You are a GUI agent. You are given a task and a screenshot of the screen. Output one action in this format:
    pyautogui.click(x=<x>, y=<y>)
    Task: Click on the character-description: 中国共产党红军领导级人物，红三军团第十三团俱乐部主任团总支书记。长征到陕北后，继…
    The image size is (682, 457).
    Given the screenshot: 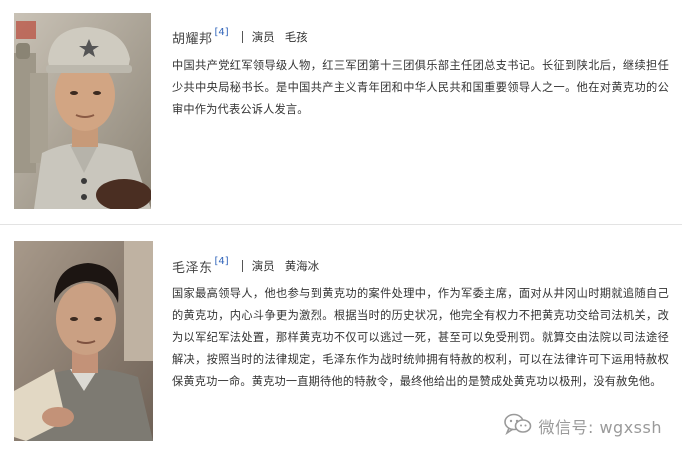 What is the action you would take?
    pyautogui.click(x=420, y=87)
    